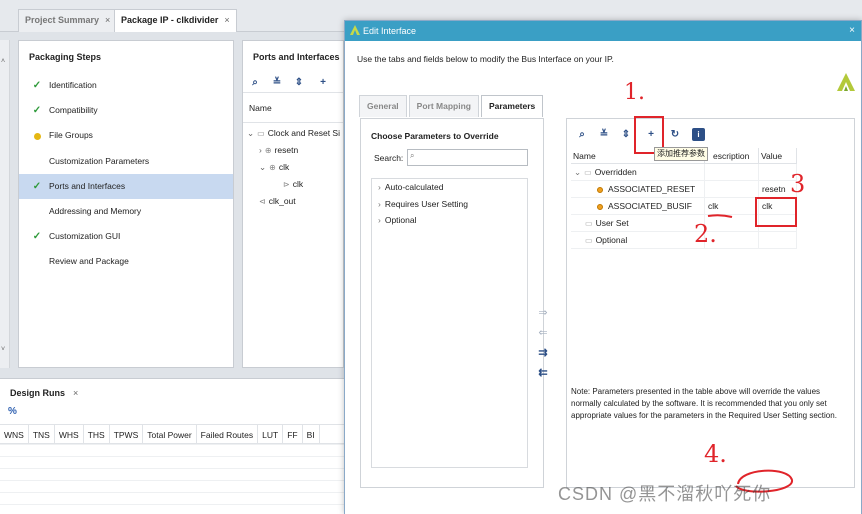 This screenshot has height=514, width=862. Describe the element at coordinates (612, 223) in the screenshot. I see `row-name: User Set` at that location.